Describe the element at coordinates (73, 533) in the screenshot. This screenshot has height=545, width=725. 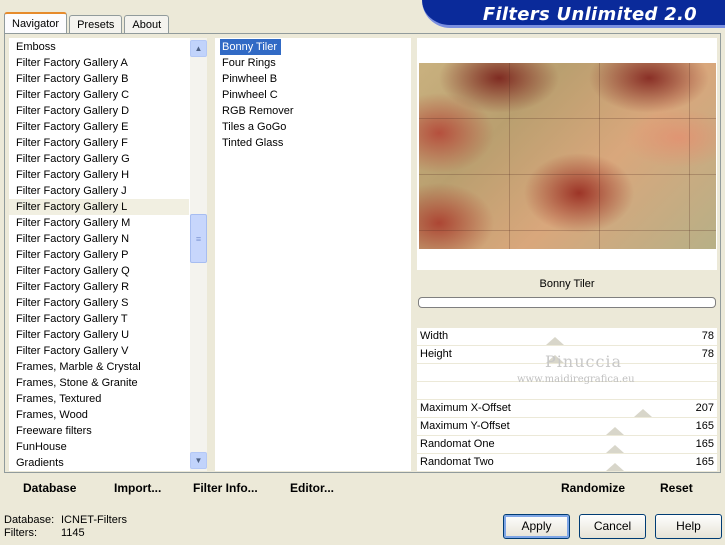
I see `filters-count: 1145` at that location.